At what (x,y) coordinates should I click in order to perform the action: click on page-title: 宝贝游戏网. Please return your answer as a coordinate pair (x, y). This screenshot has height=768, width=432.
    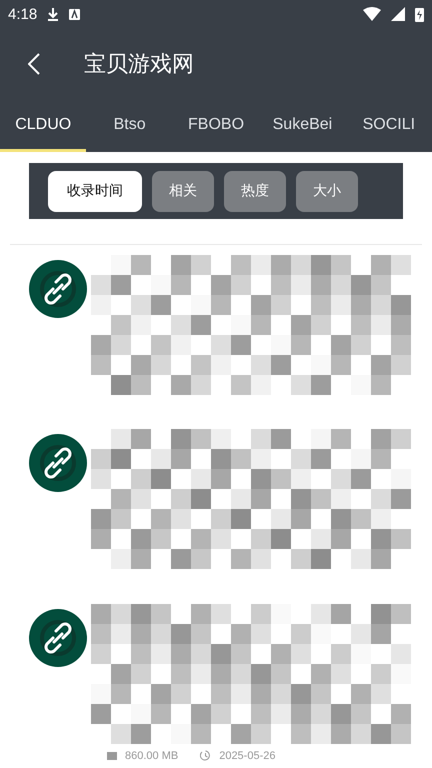
    Looking at the image, I should click on (139, 65).